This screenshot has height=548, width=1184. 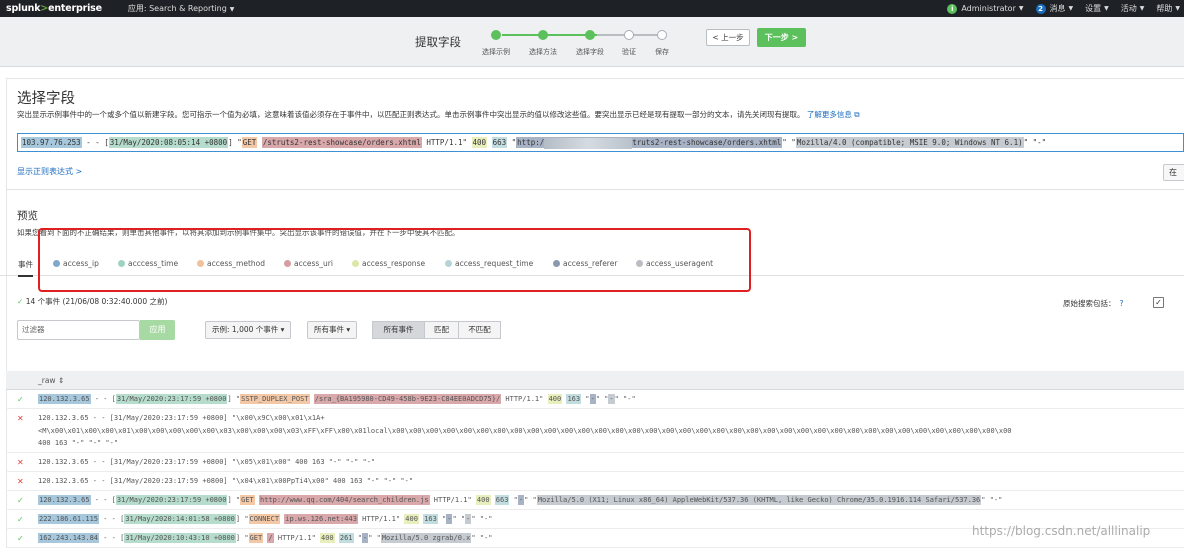 I want to click on previous-button: < 上一步, so click(x=728, y=37).